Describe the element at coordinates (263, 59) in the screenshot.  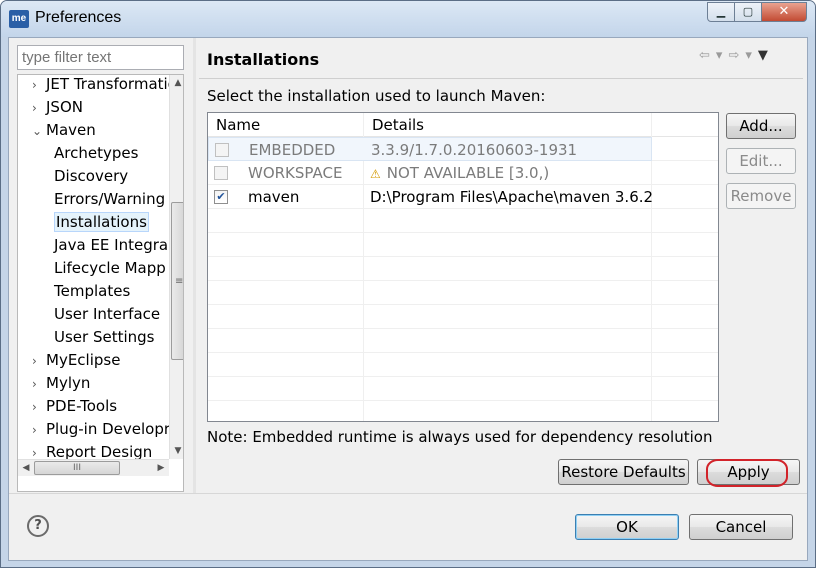
I see `page-title: Installations` at that location.